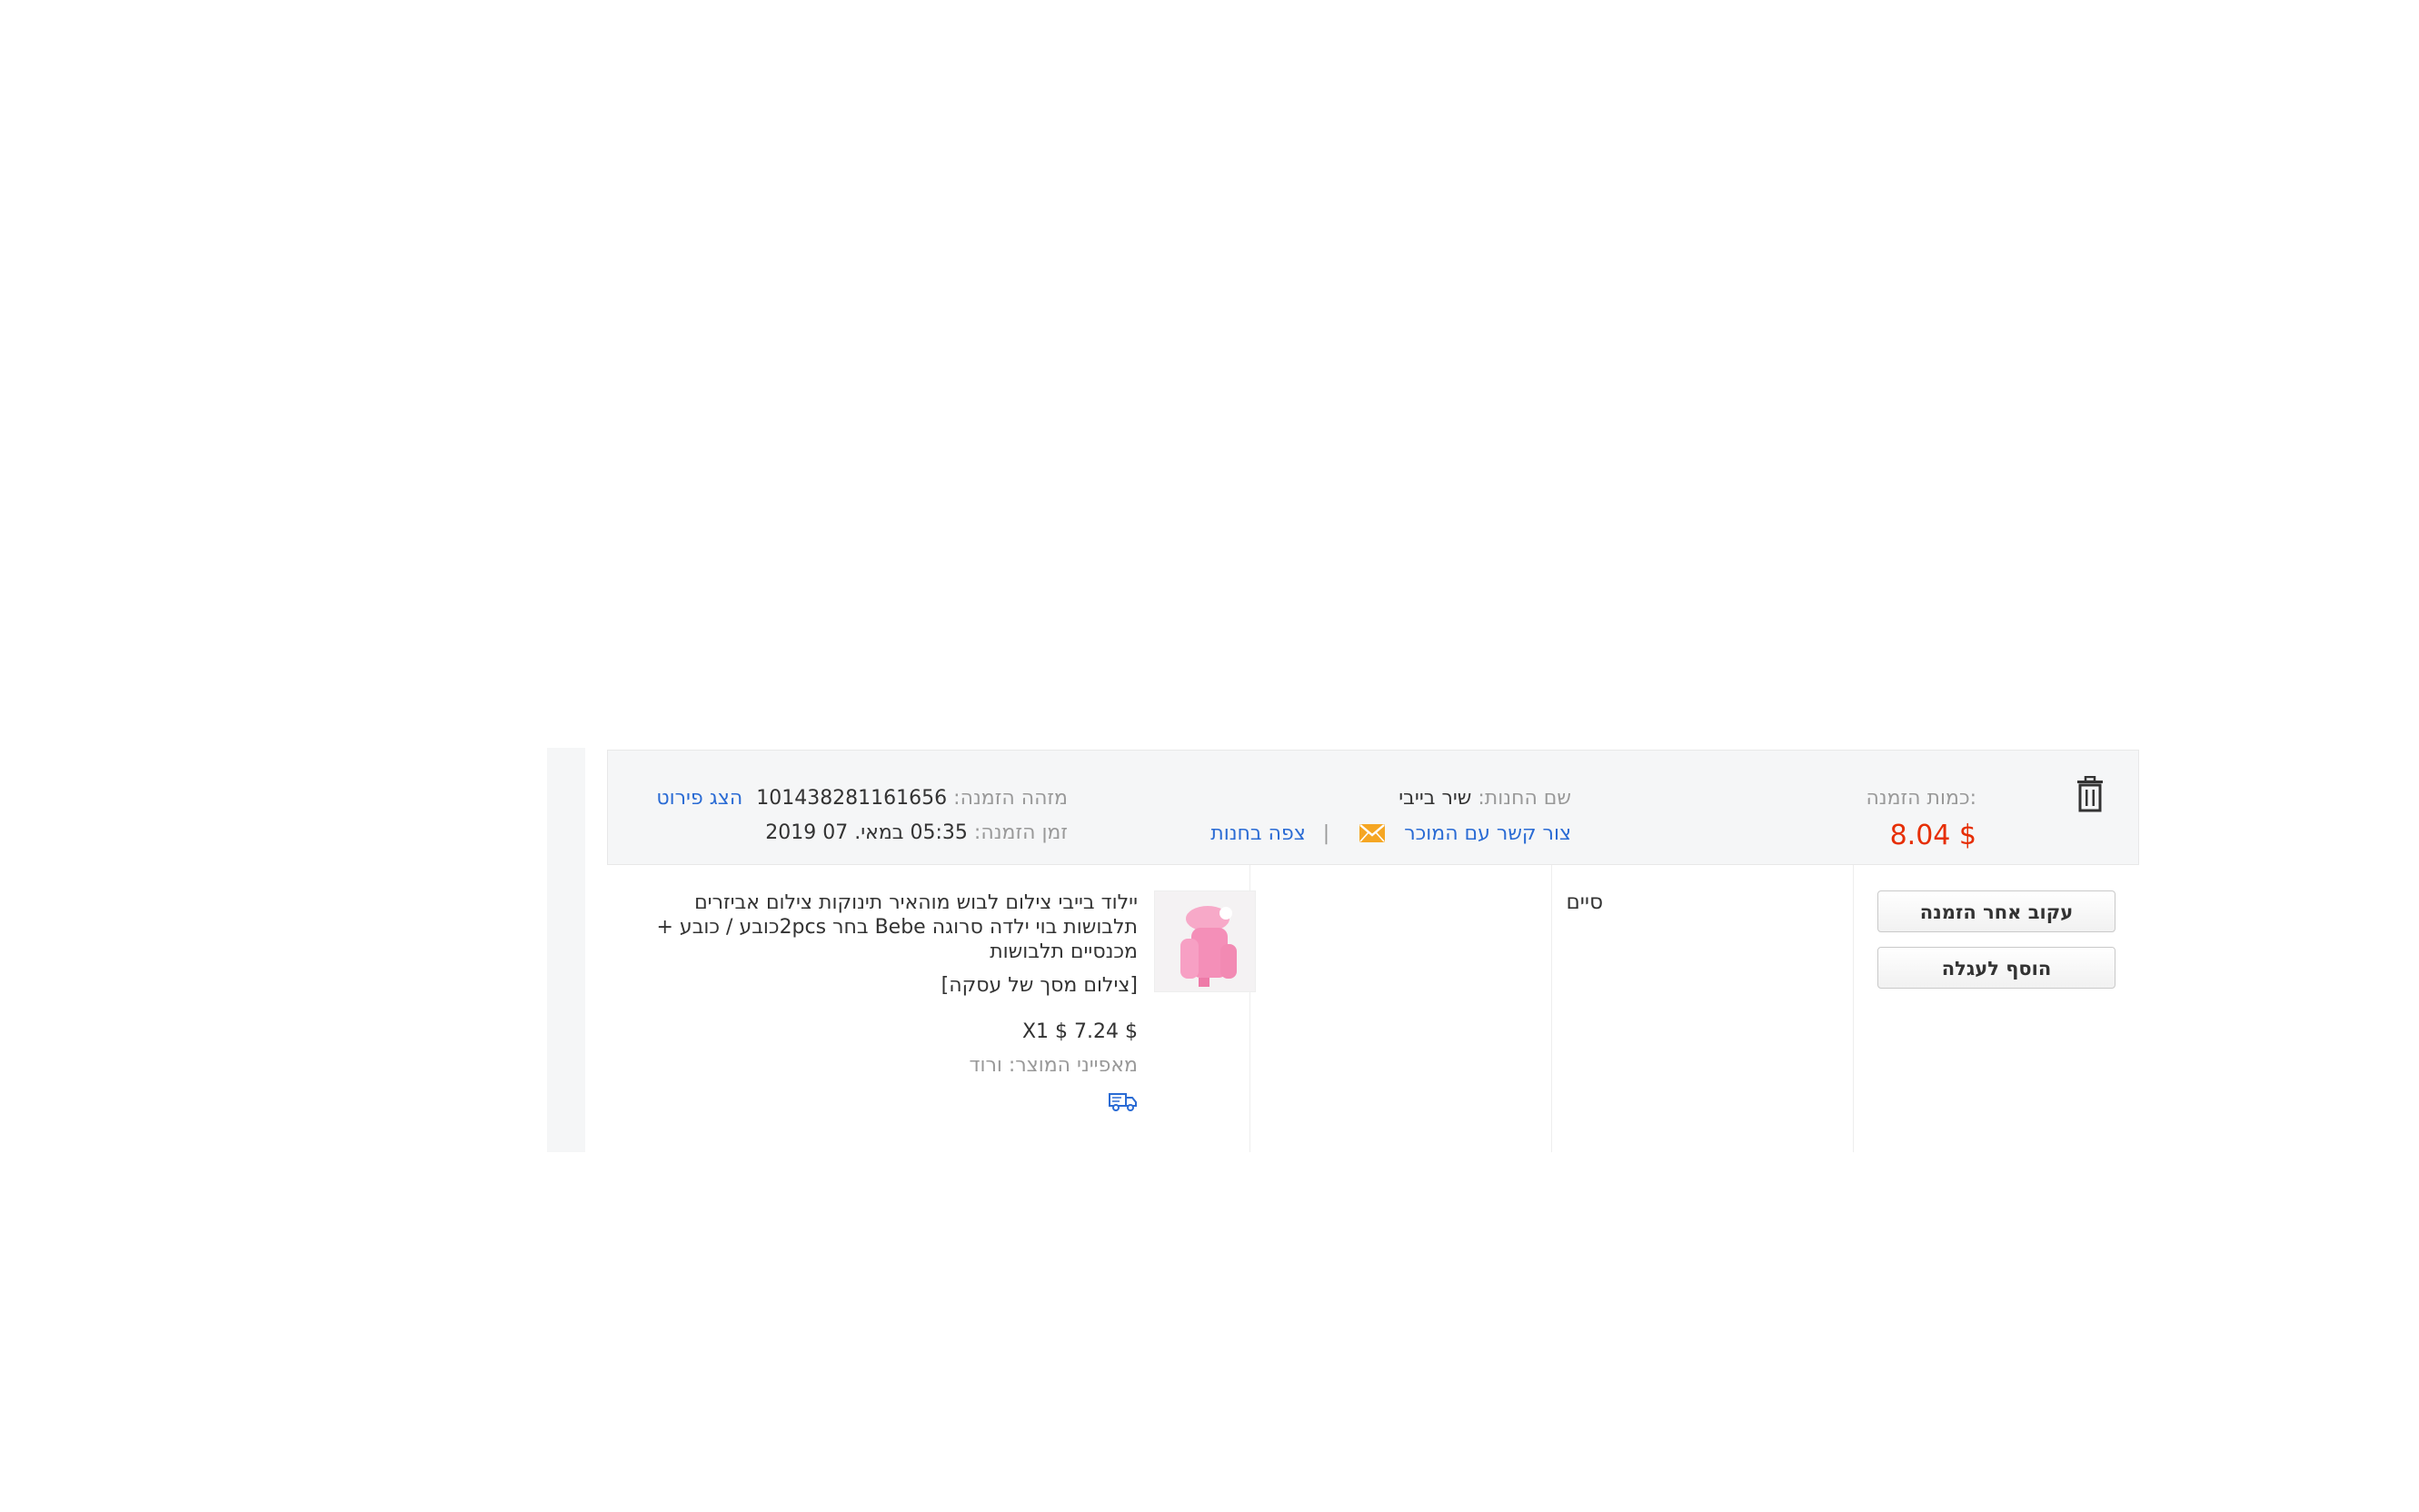 The width and height of the screenshot is (2419, 1512). Describe the element at coordinates (1258, 833) in the screenshot. I see `view-store-link: צפה בחנות` at that location.